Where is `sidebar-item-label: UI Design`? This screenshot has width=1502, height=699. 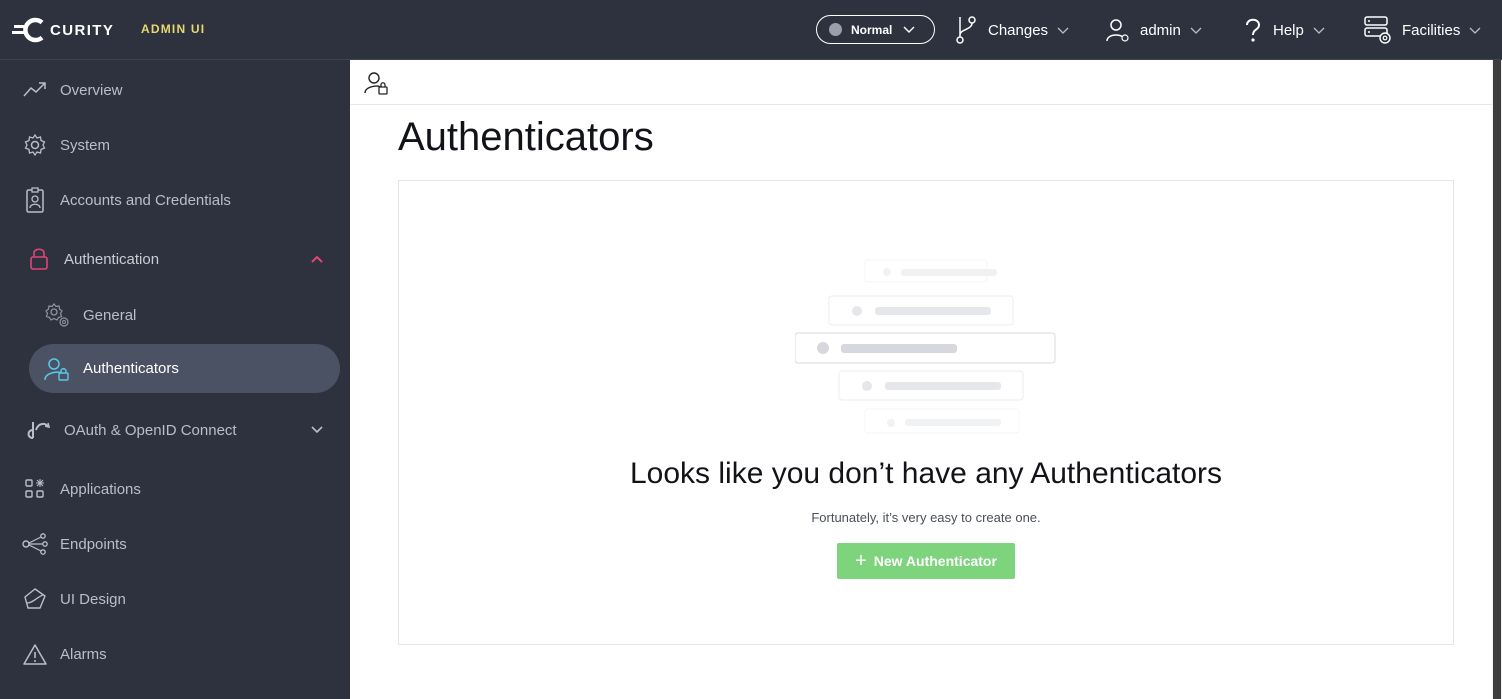 sidebar-item-label: UI Design is located at coordinates (93, 599).